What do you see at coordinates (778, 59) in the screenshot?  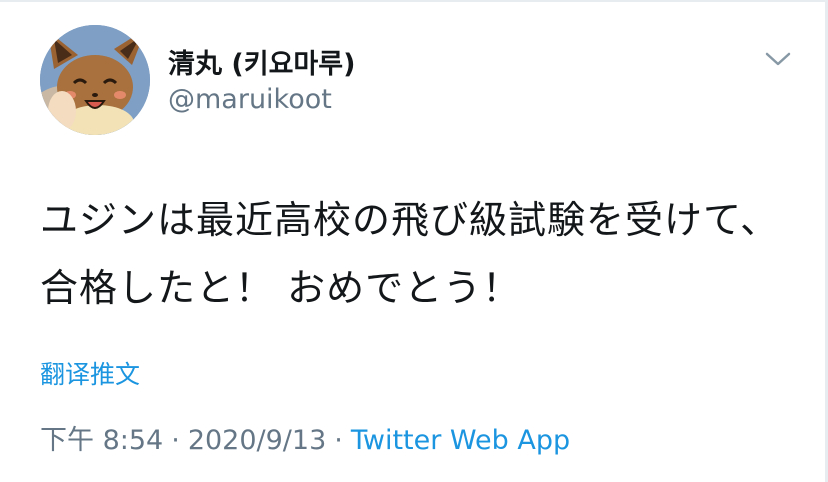 I see `chevron-down-icon` at bounding box center [778, 59].